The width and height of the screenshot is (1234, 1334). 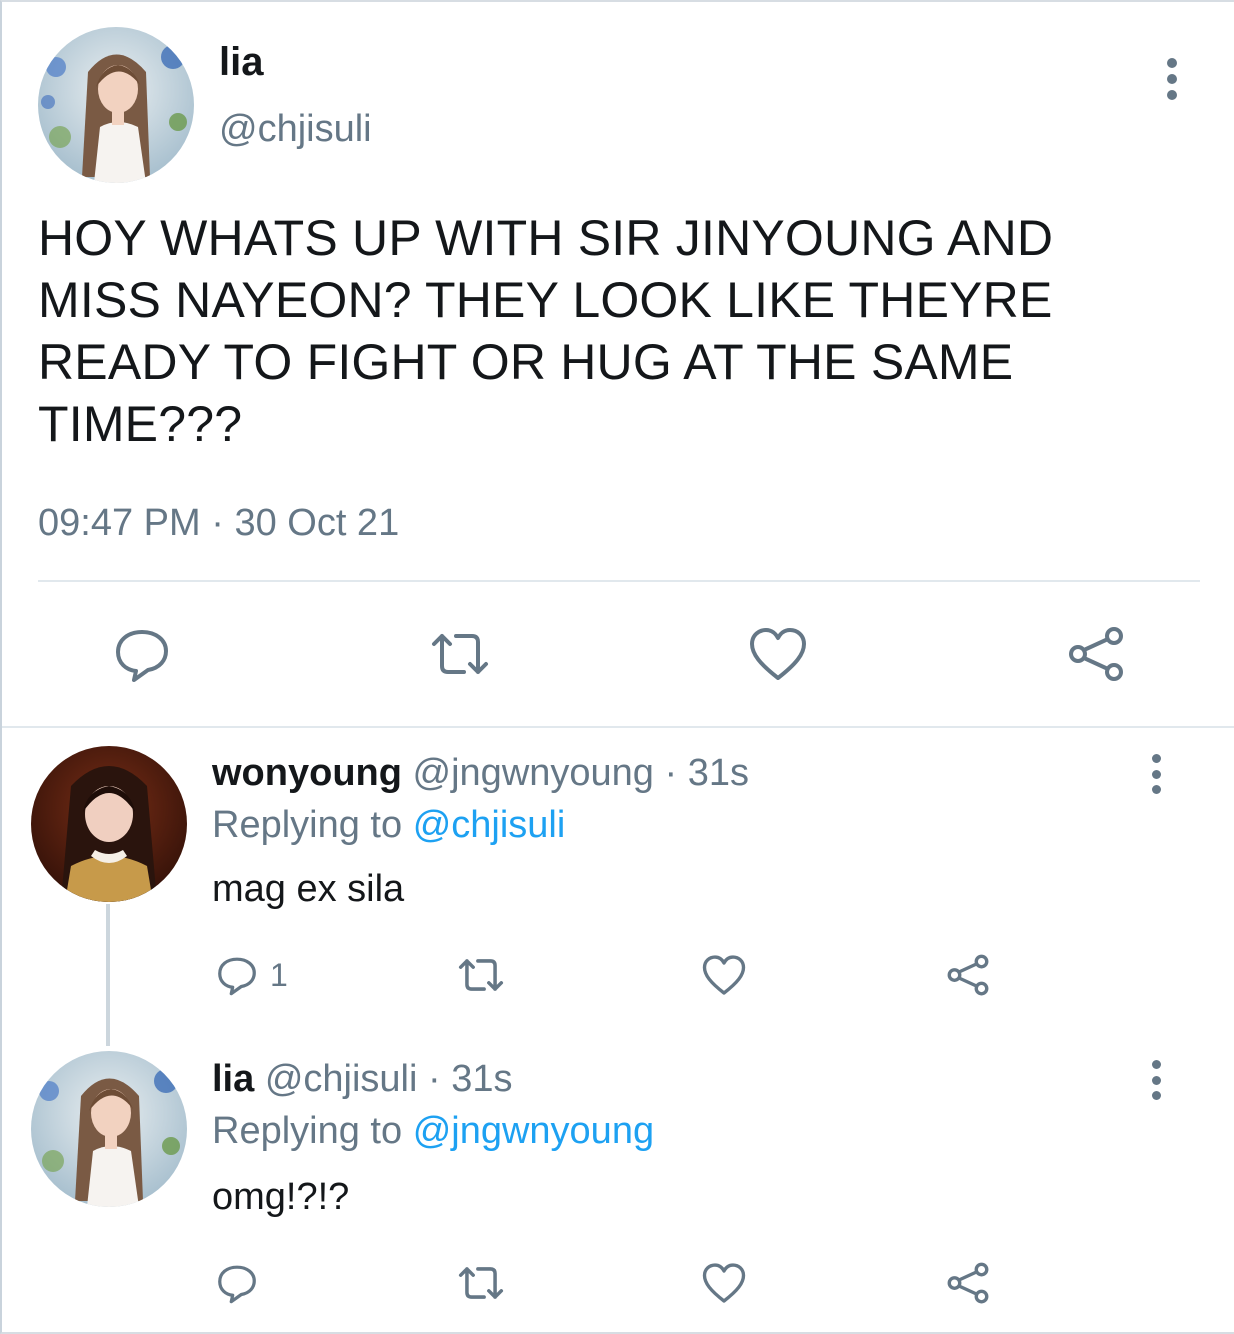 What do you see at coordinates (533, 1131) in the screenshot?
I see `replying-to-mention: @jngwnyoung` at bounding box center [533, 1131].